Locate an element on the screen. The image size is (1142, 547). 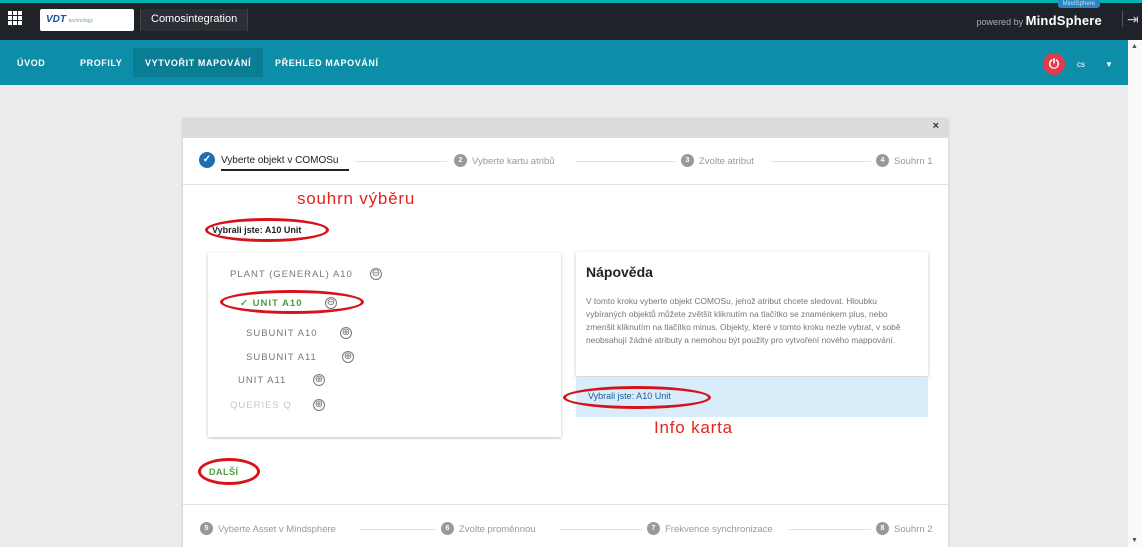
dialog-header: × is located at coordinates (565, 128).